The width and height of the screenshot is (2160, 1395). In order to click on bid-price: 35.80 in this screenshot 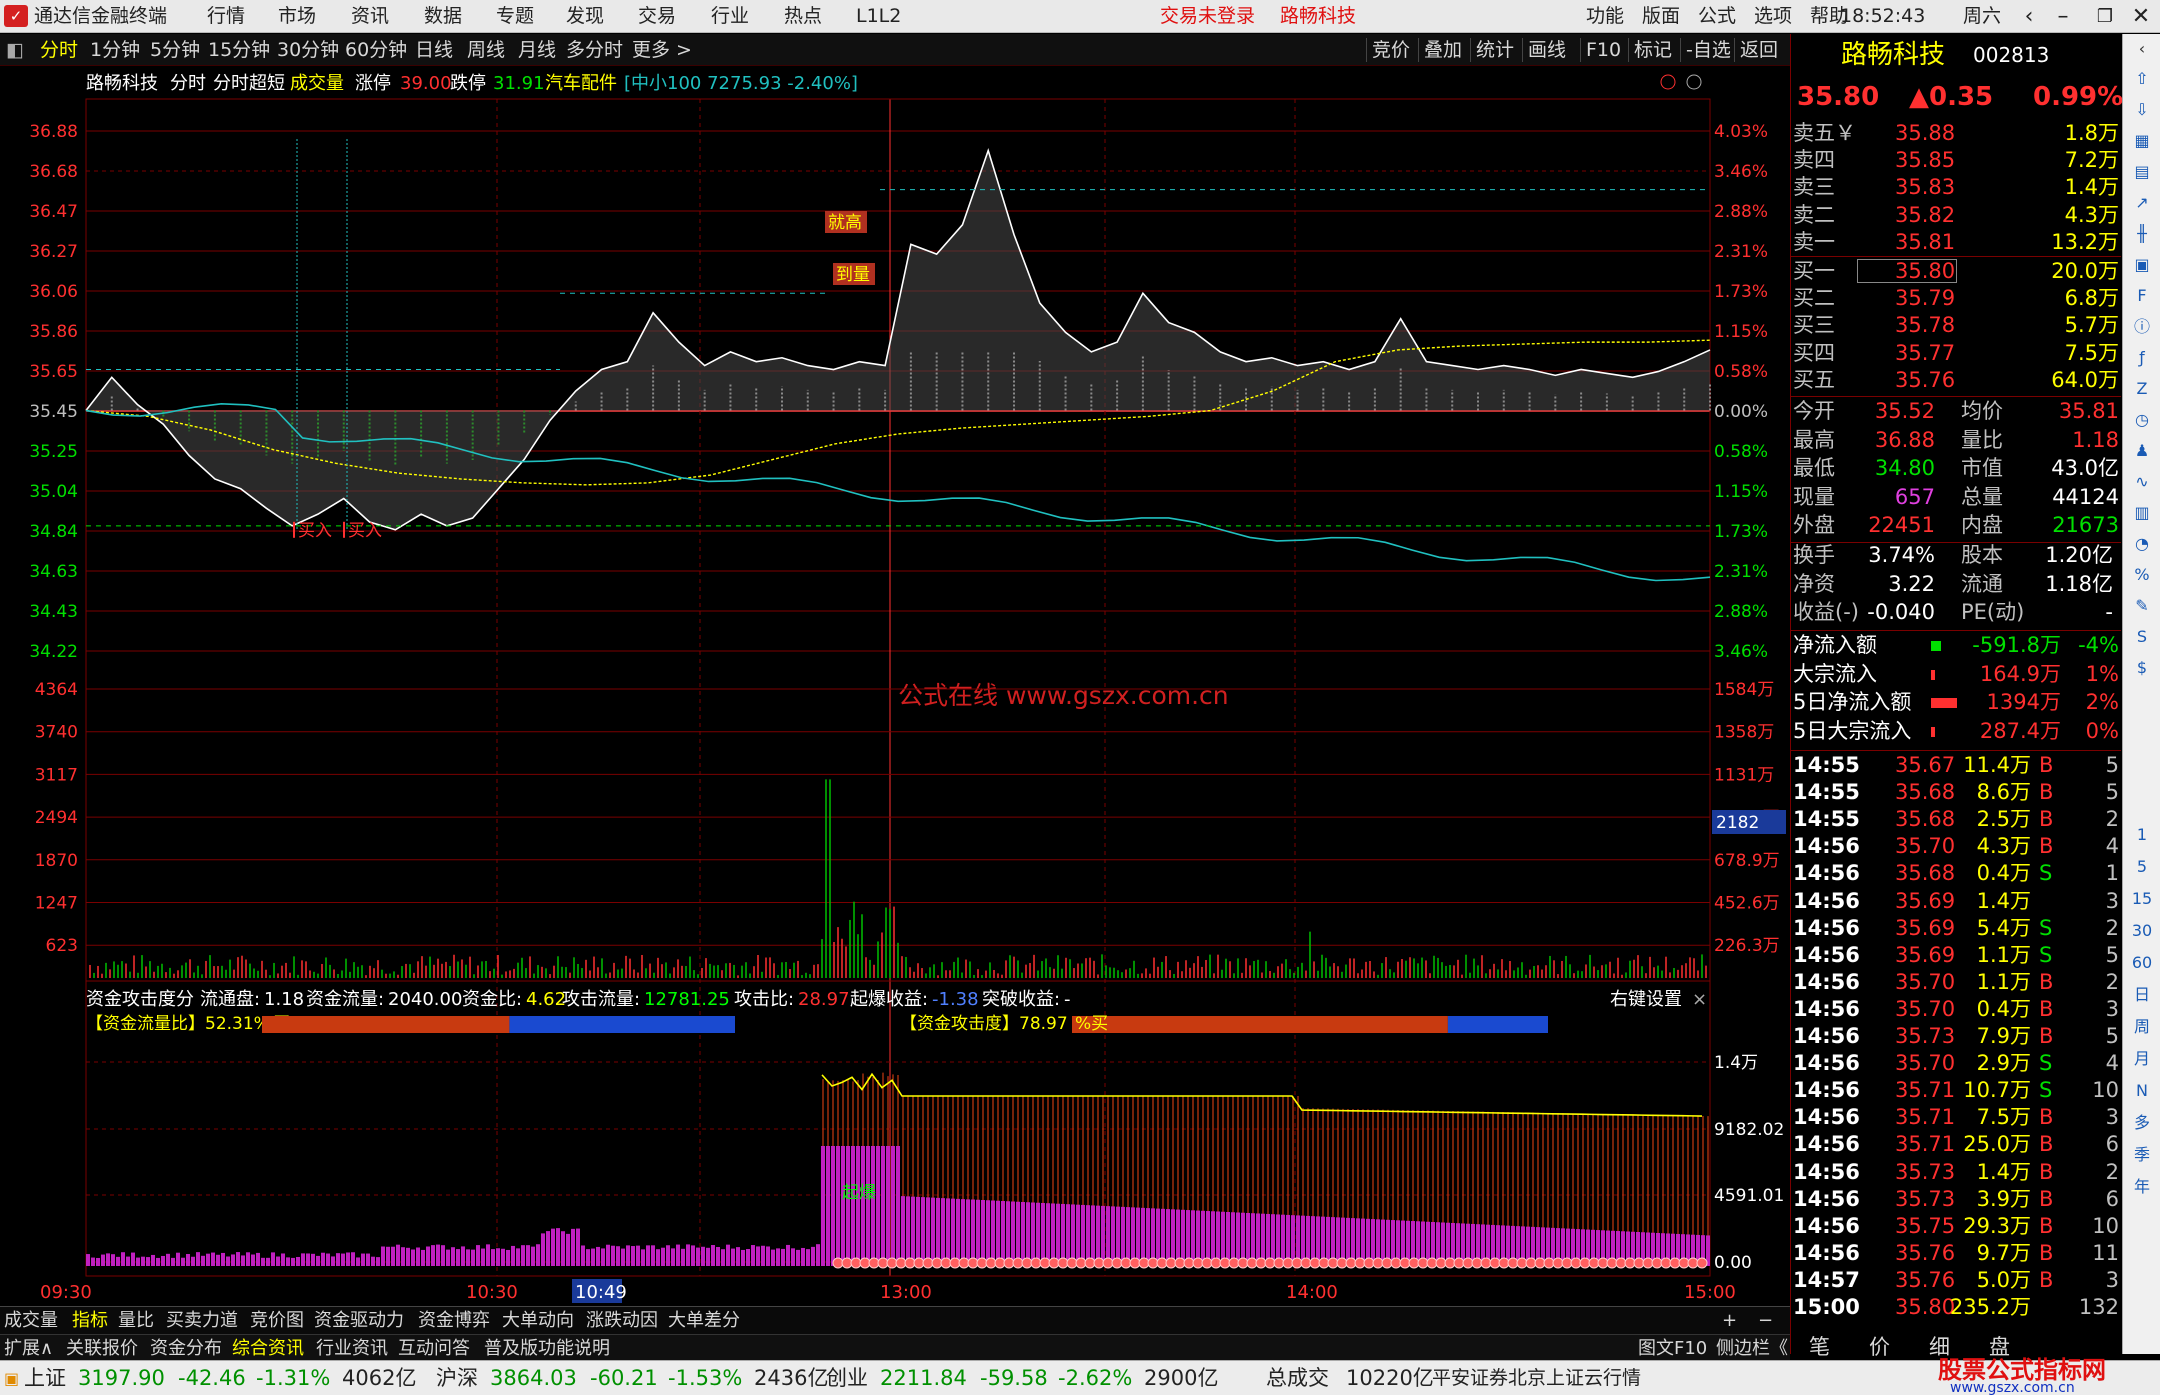, I will do `click(1925, 271)`.